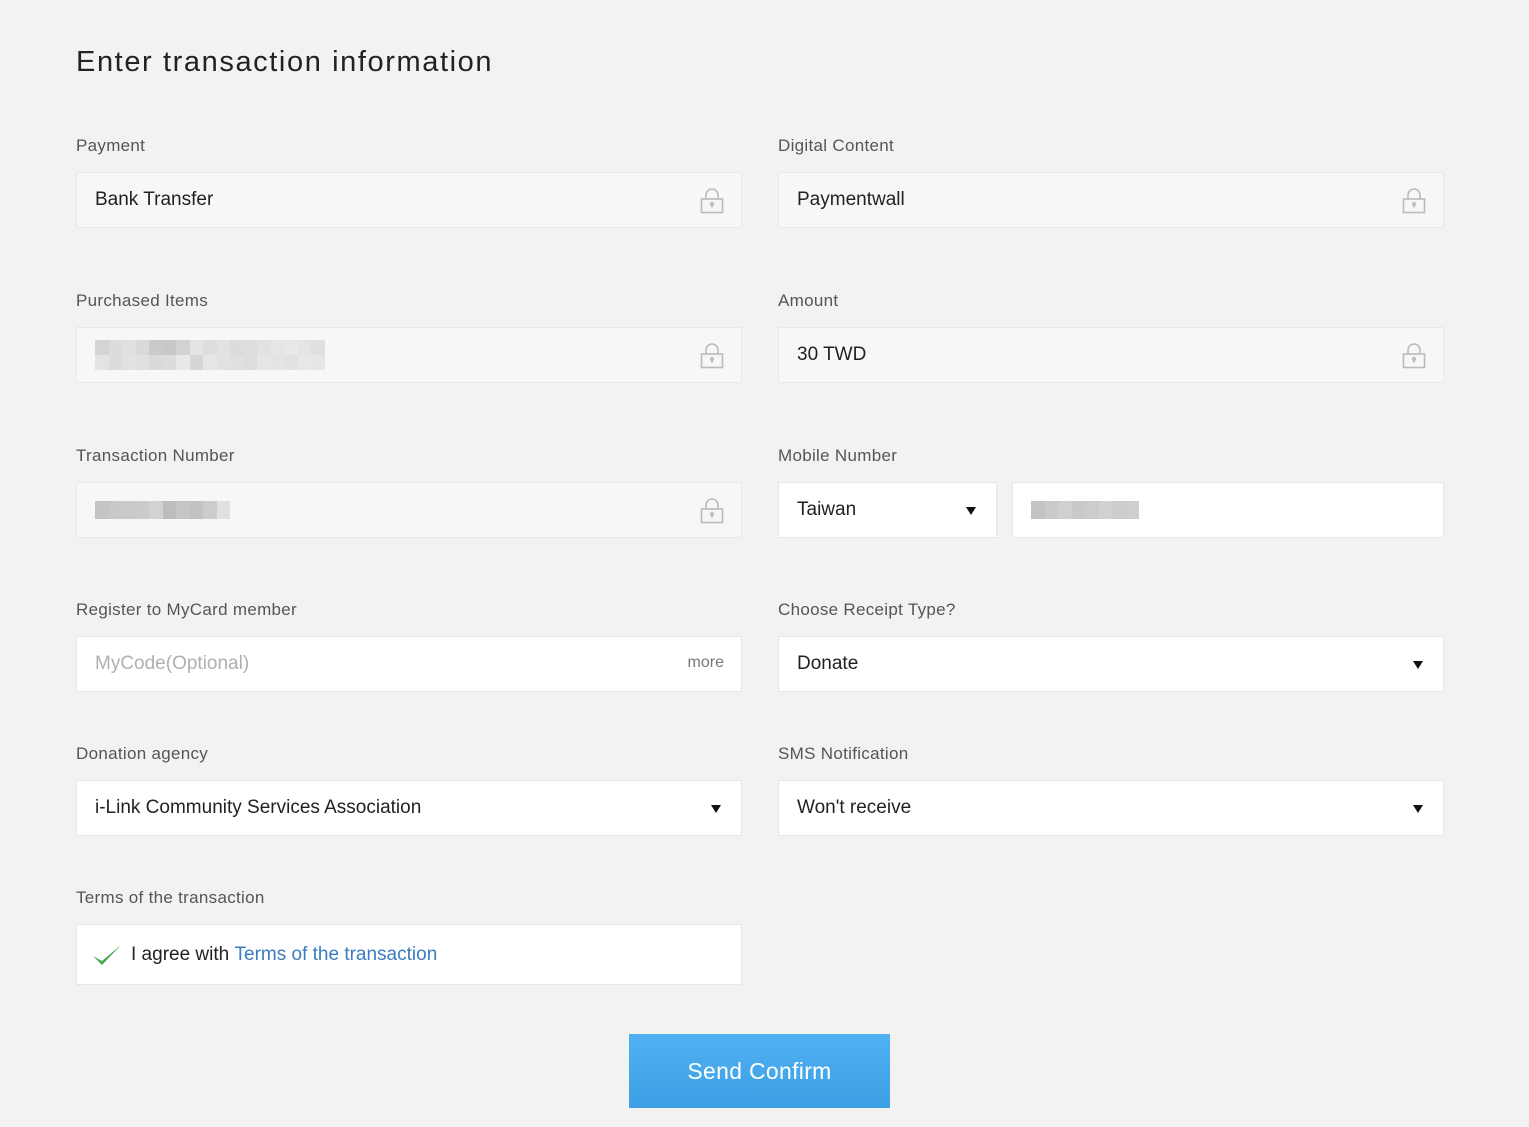  What do you see at coordinates (154, 199) in the screenshot?
I see `payment-value: Bank Transfer` at bounding box center [154, 199].